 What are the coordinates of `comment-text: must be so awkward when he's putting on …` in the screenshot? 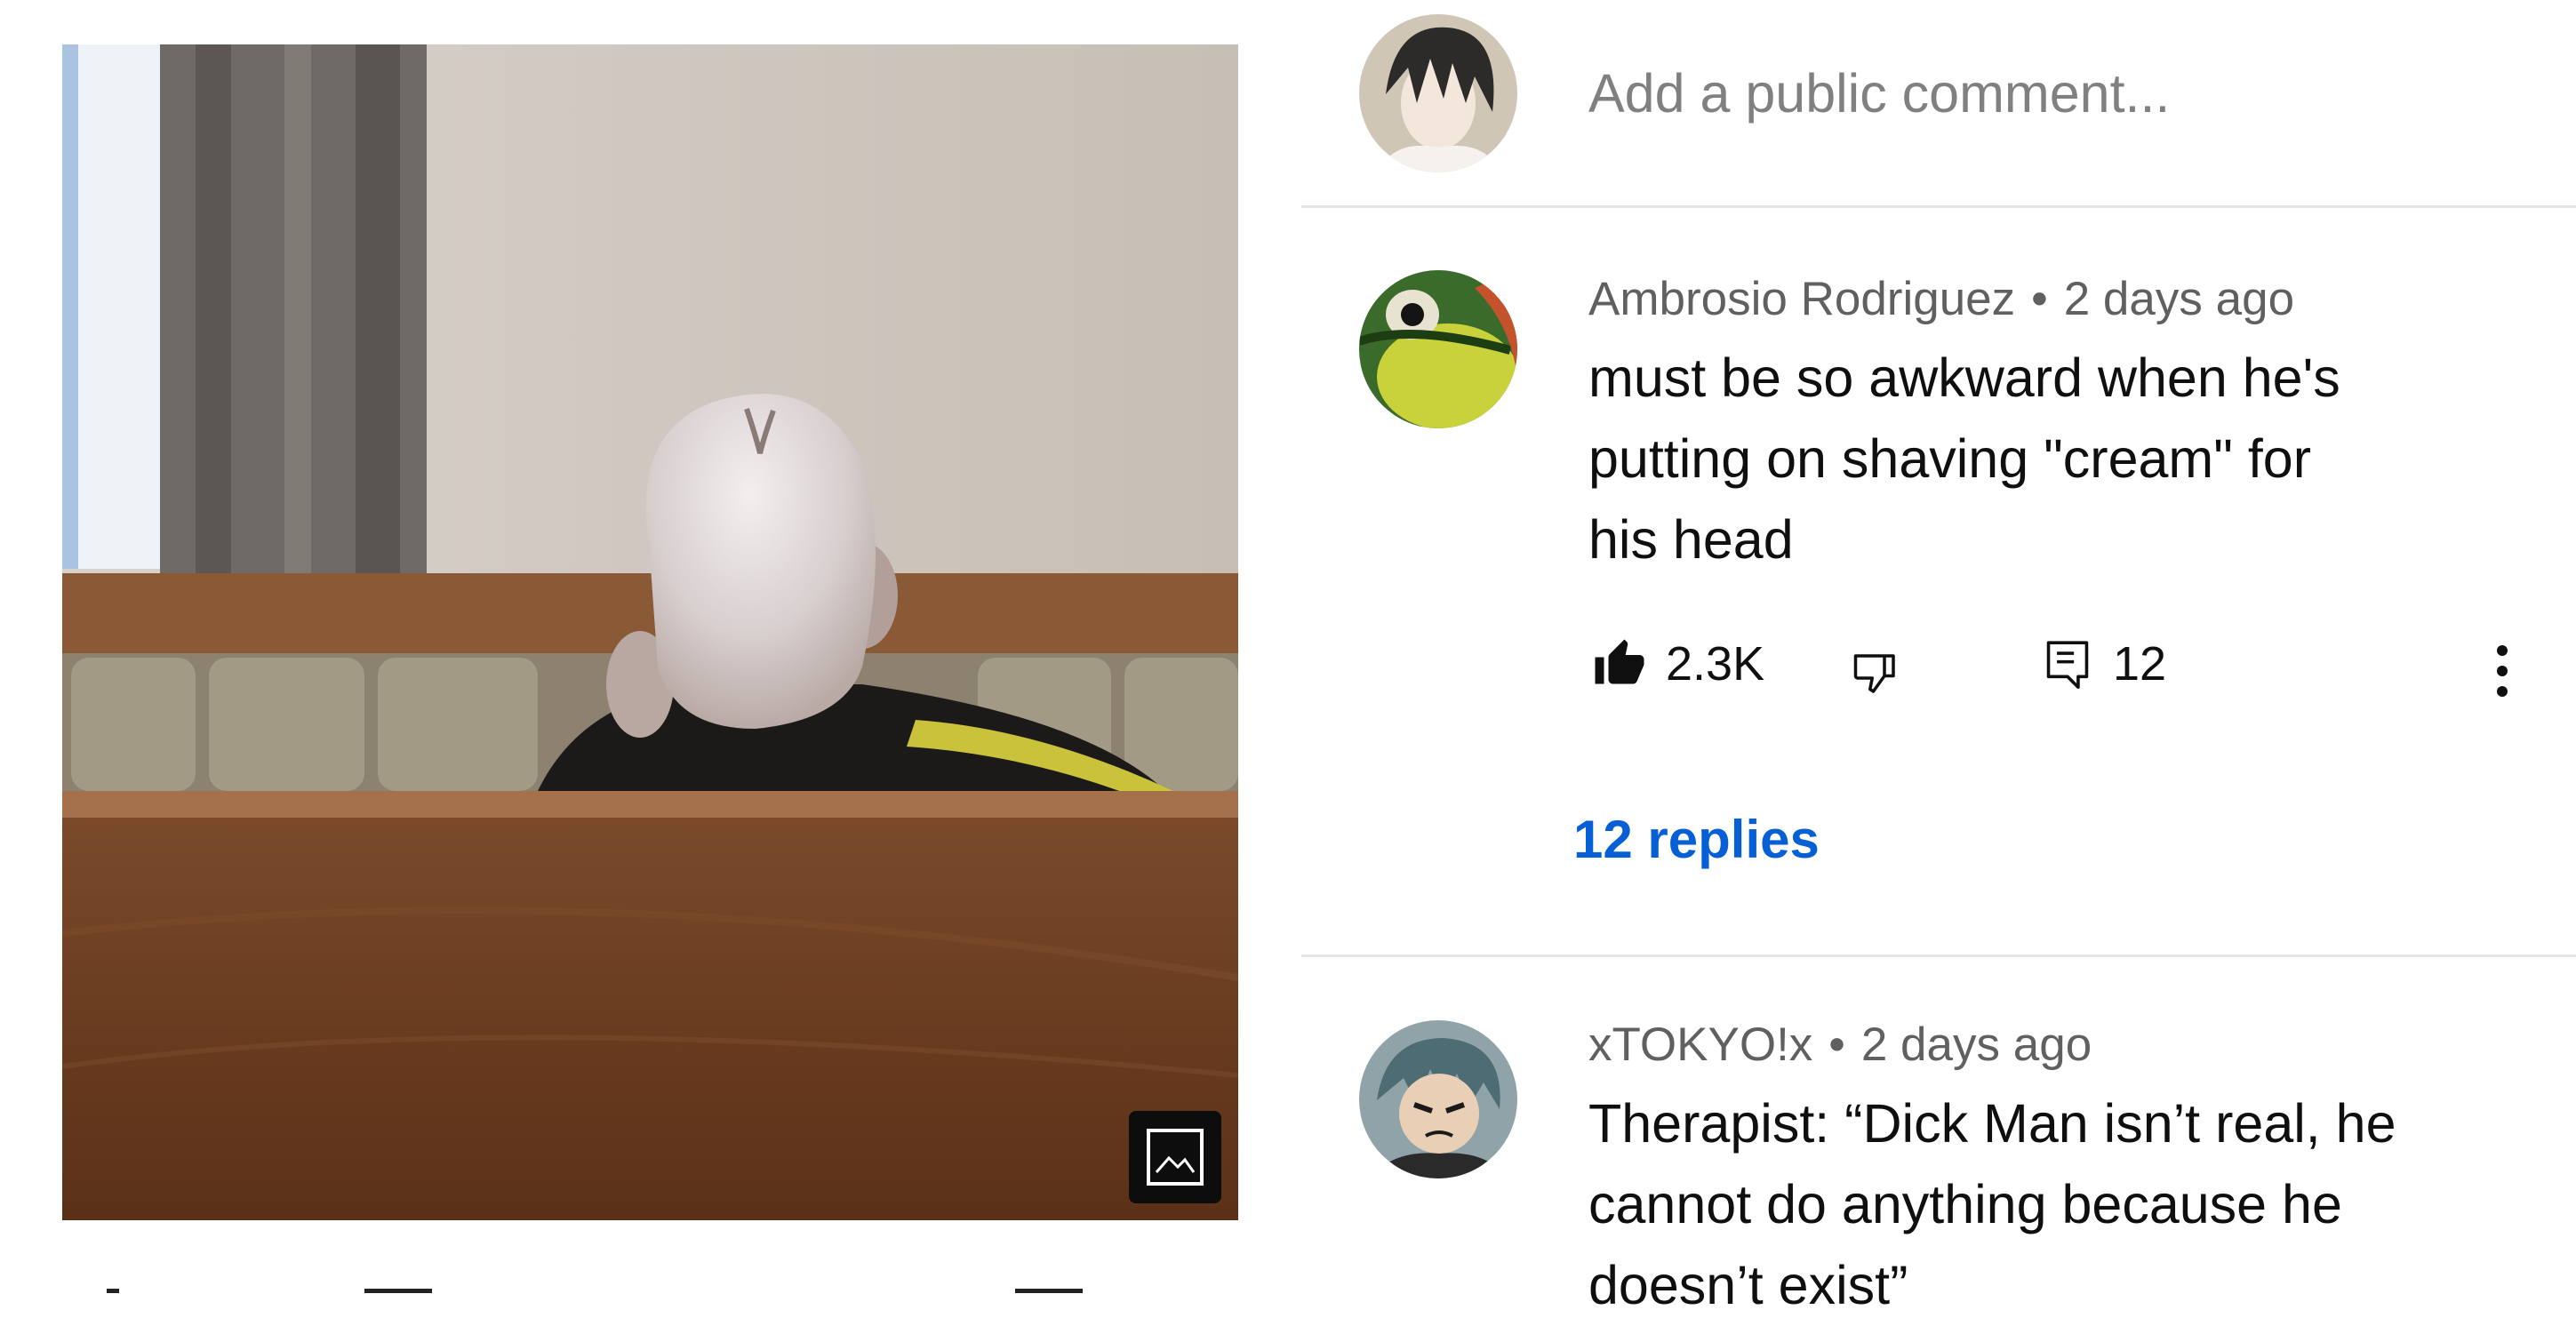 It's located at (1997, 459).